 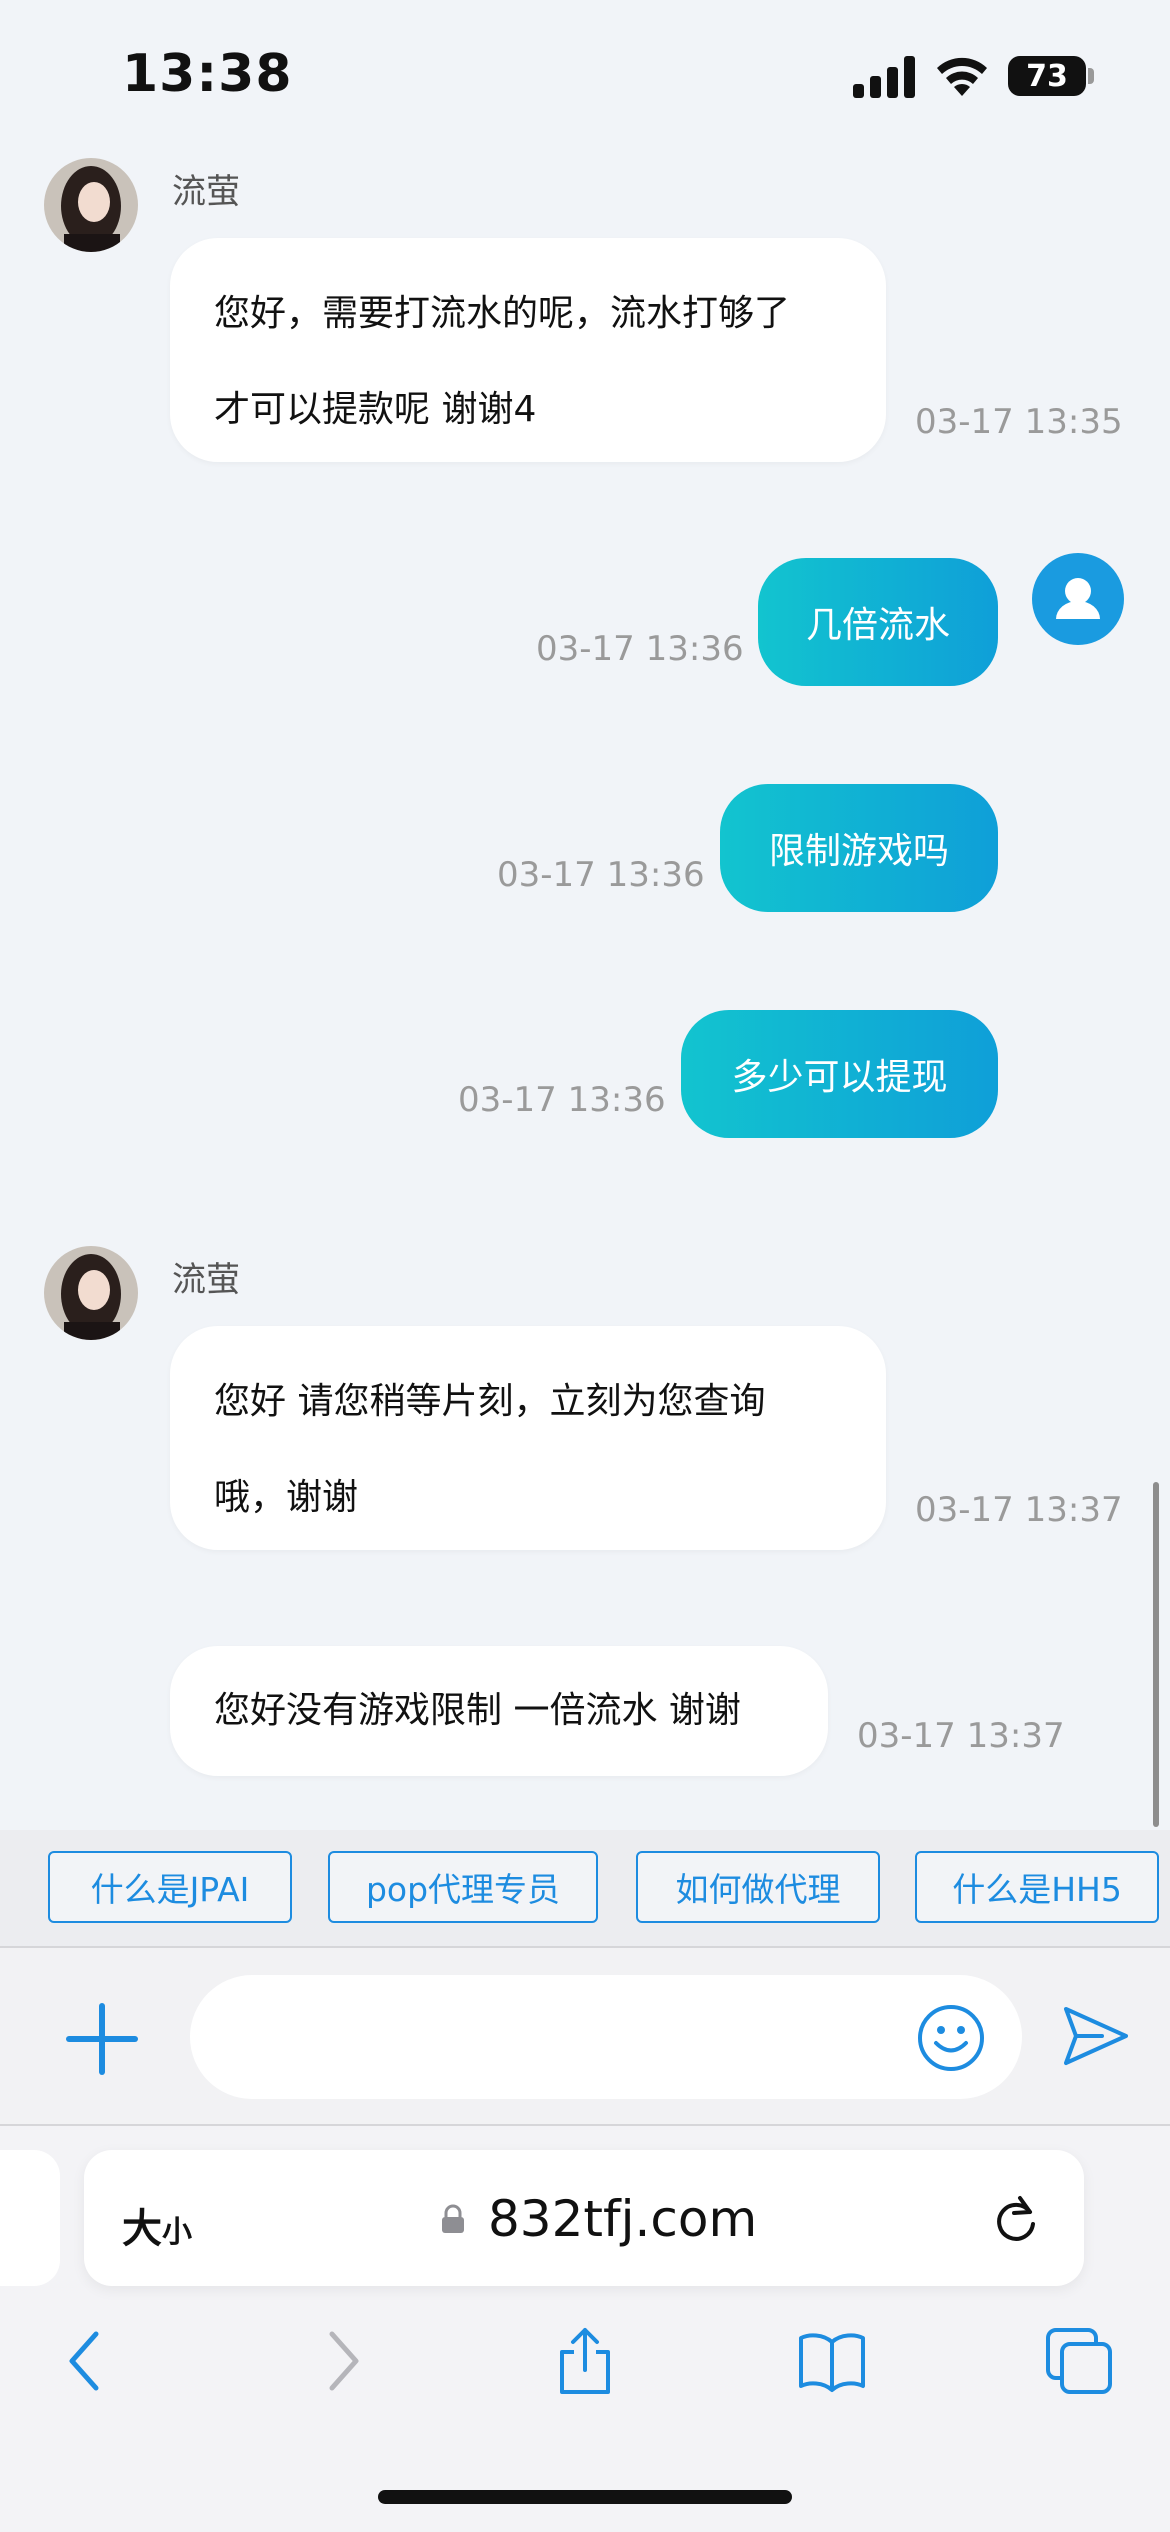 What do you see at coordinates (341, 2361) in the screenshot?
I see `forward-icon` at bounding box center [341, 2361].